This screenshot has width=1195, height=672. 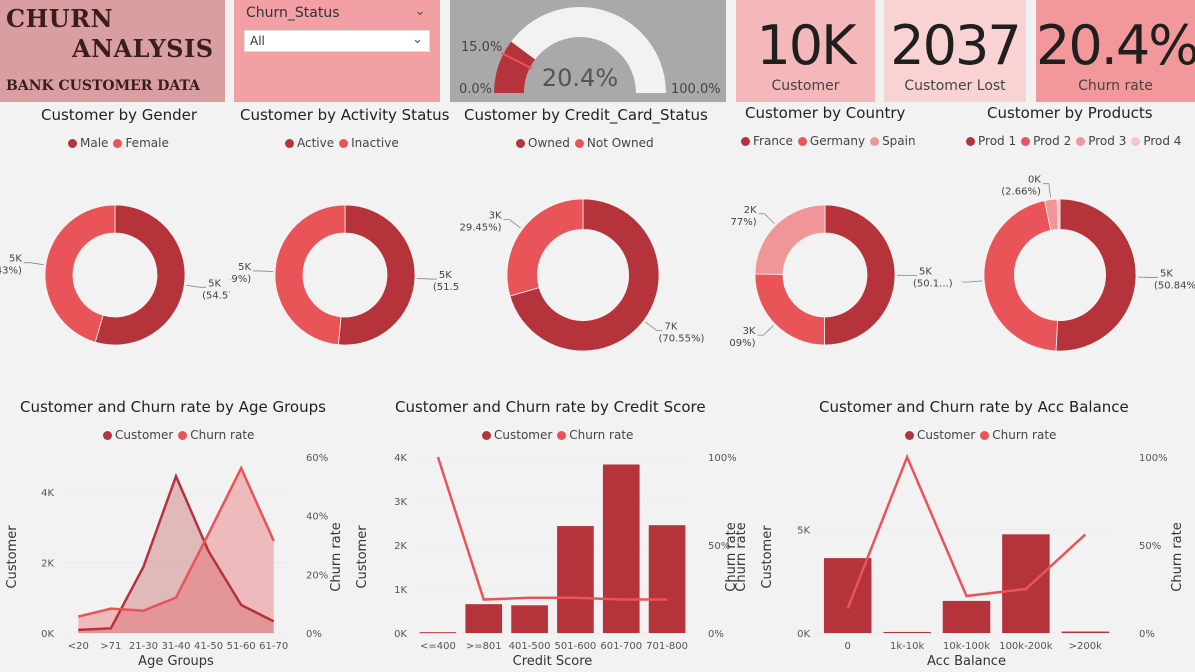 What do you see at coordinates (47, 564) in the screenshot?
I see `y-tick-label: 2K` at bounding box center [47, 564].